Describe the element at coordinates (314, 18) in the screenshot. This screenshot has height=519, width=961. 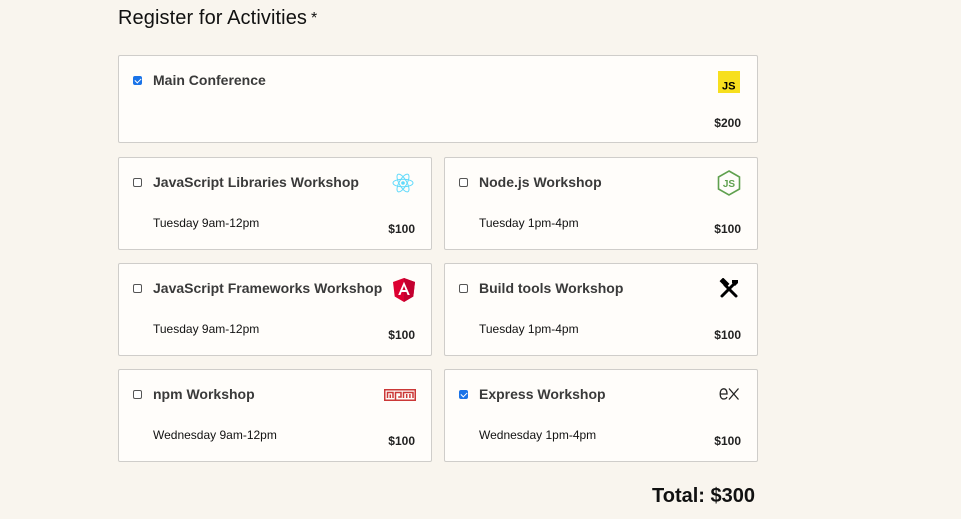
I see `required-asterisk: *` at that location.